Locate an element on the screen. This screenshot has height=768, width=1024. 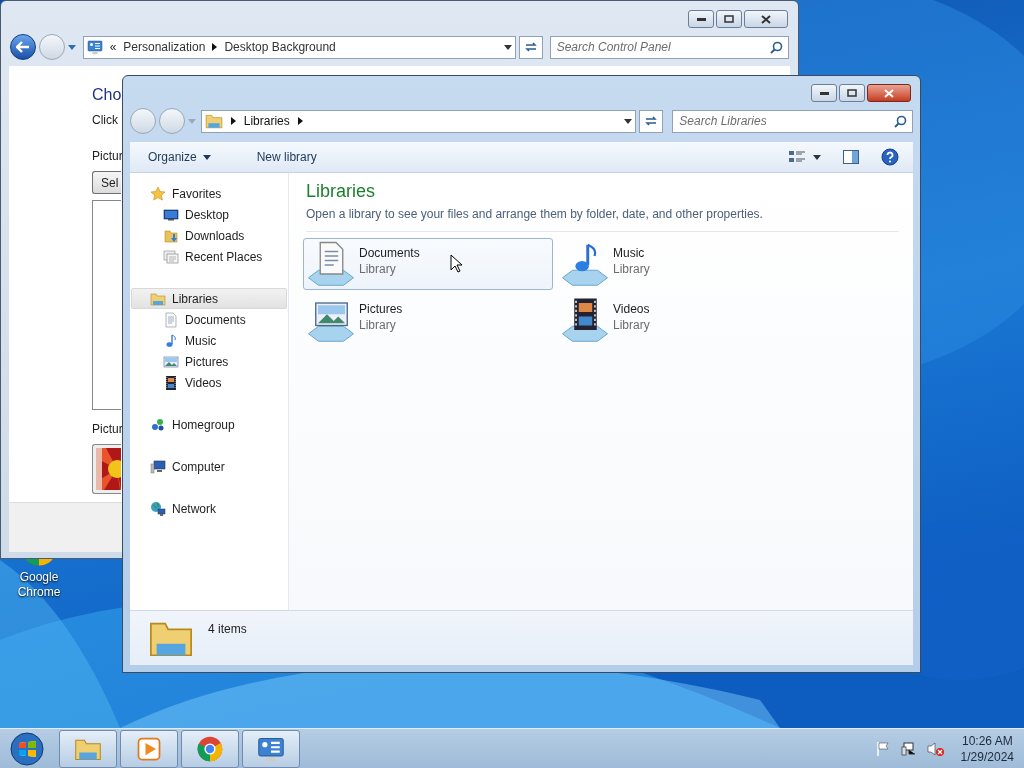
clock-date: 1/29/2024 is located at coordinates (987, 756).